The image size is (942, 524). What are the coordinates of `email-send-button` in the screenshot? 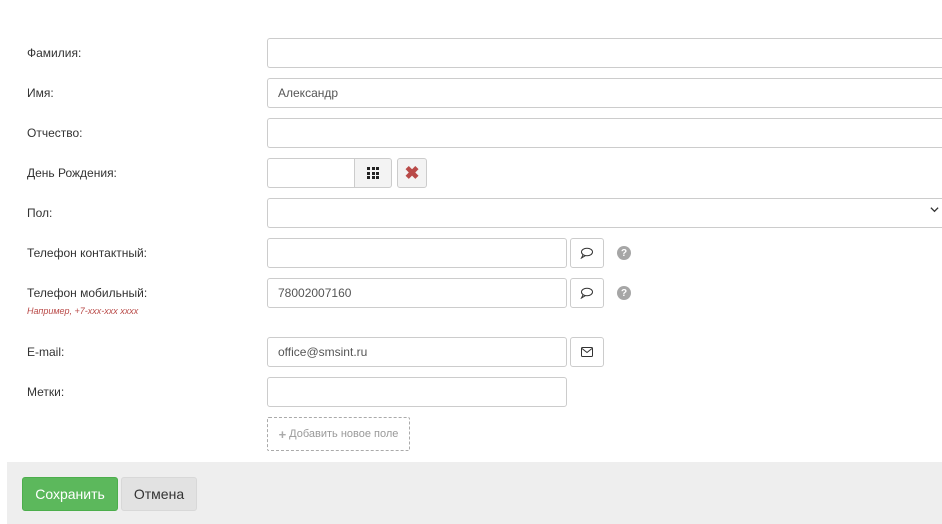 It's located at (587, 352).